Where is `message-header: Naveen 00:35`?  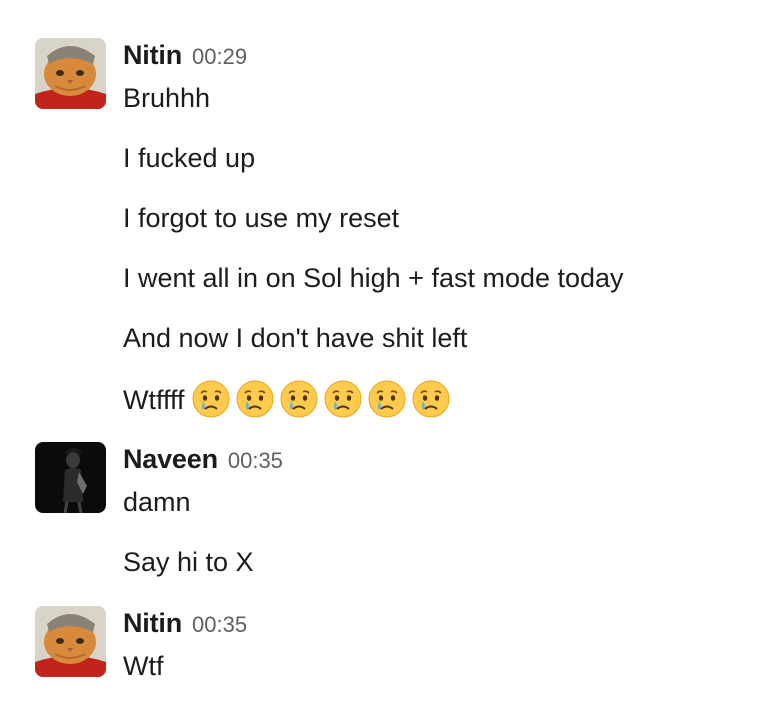 message-header: Naveen 00:35 is located at coordinates (203, 459).